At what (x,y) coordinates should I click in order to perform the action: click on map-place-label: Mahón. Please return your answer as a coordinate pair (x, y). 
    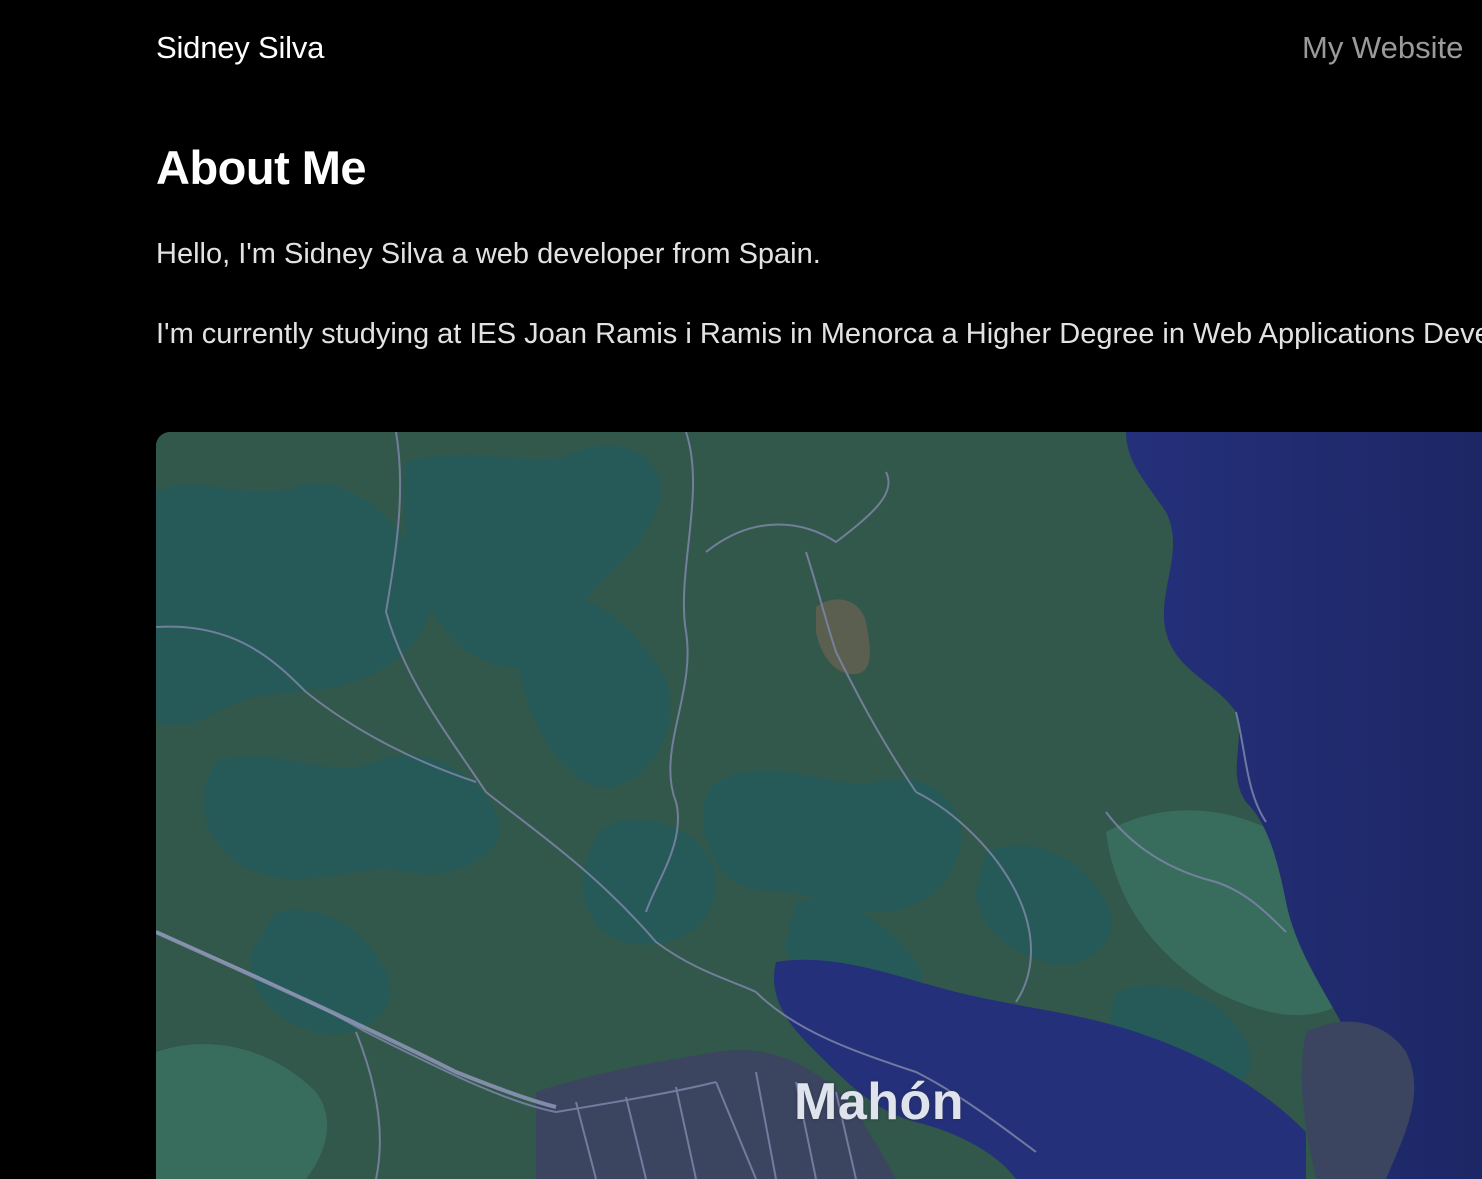
    Looking at the image, I should click on (879, 1102).